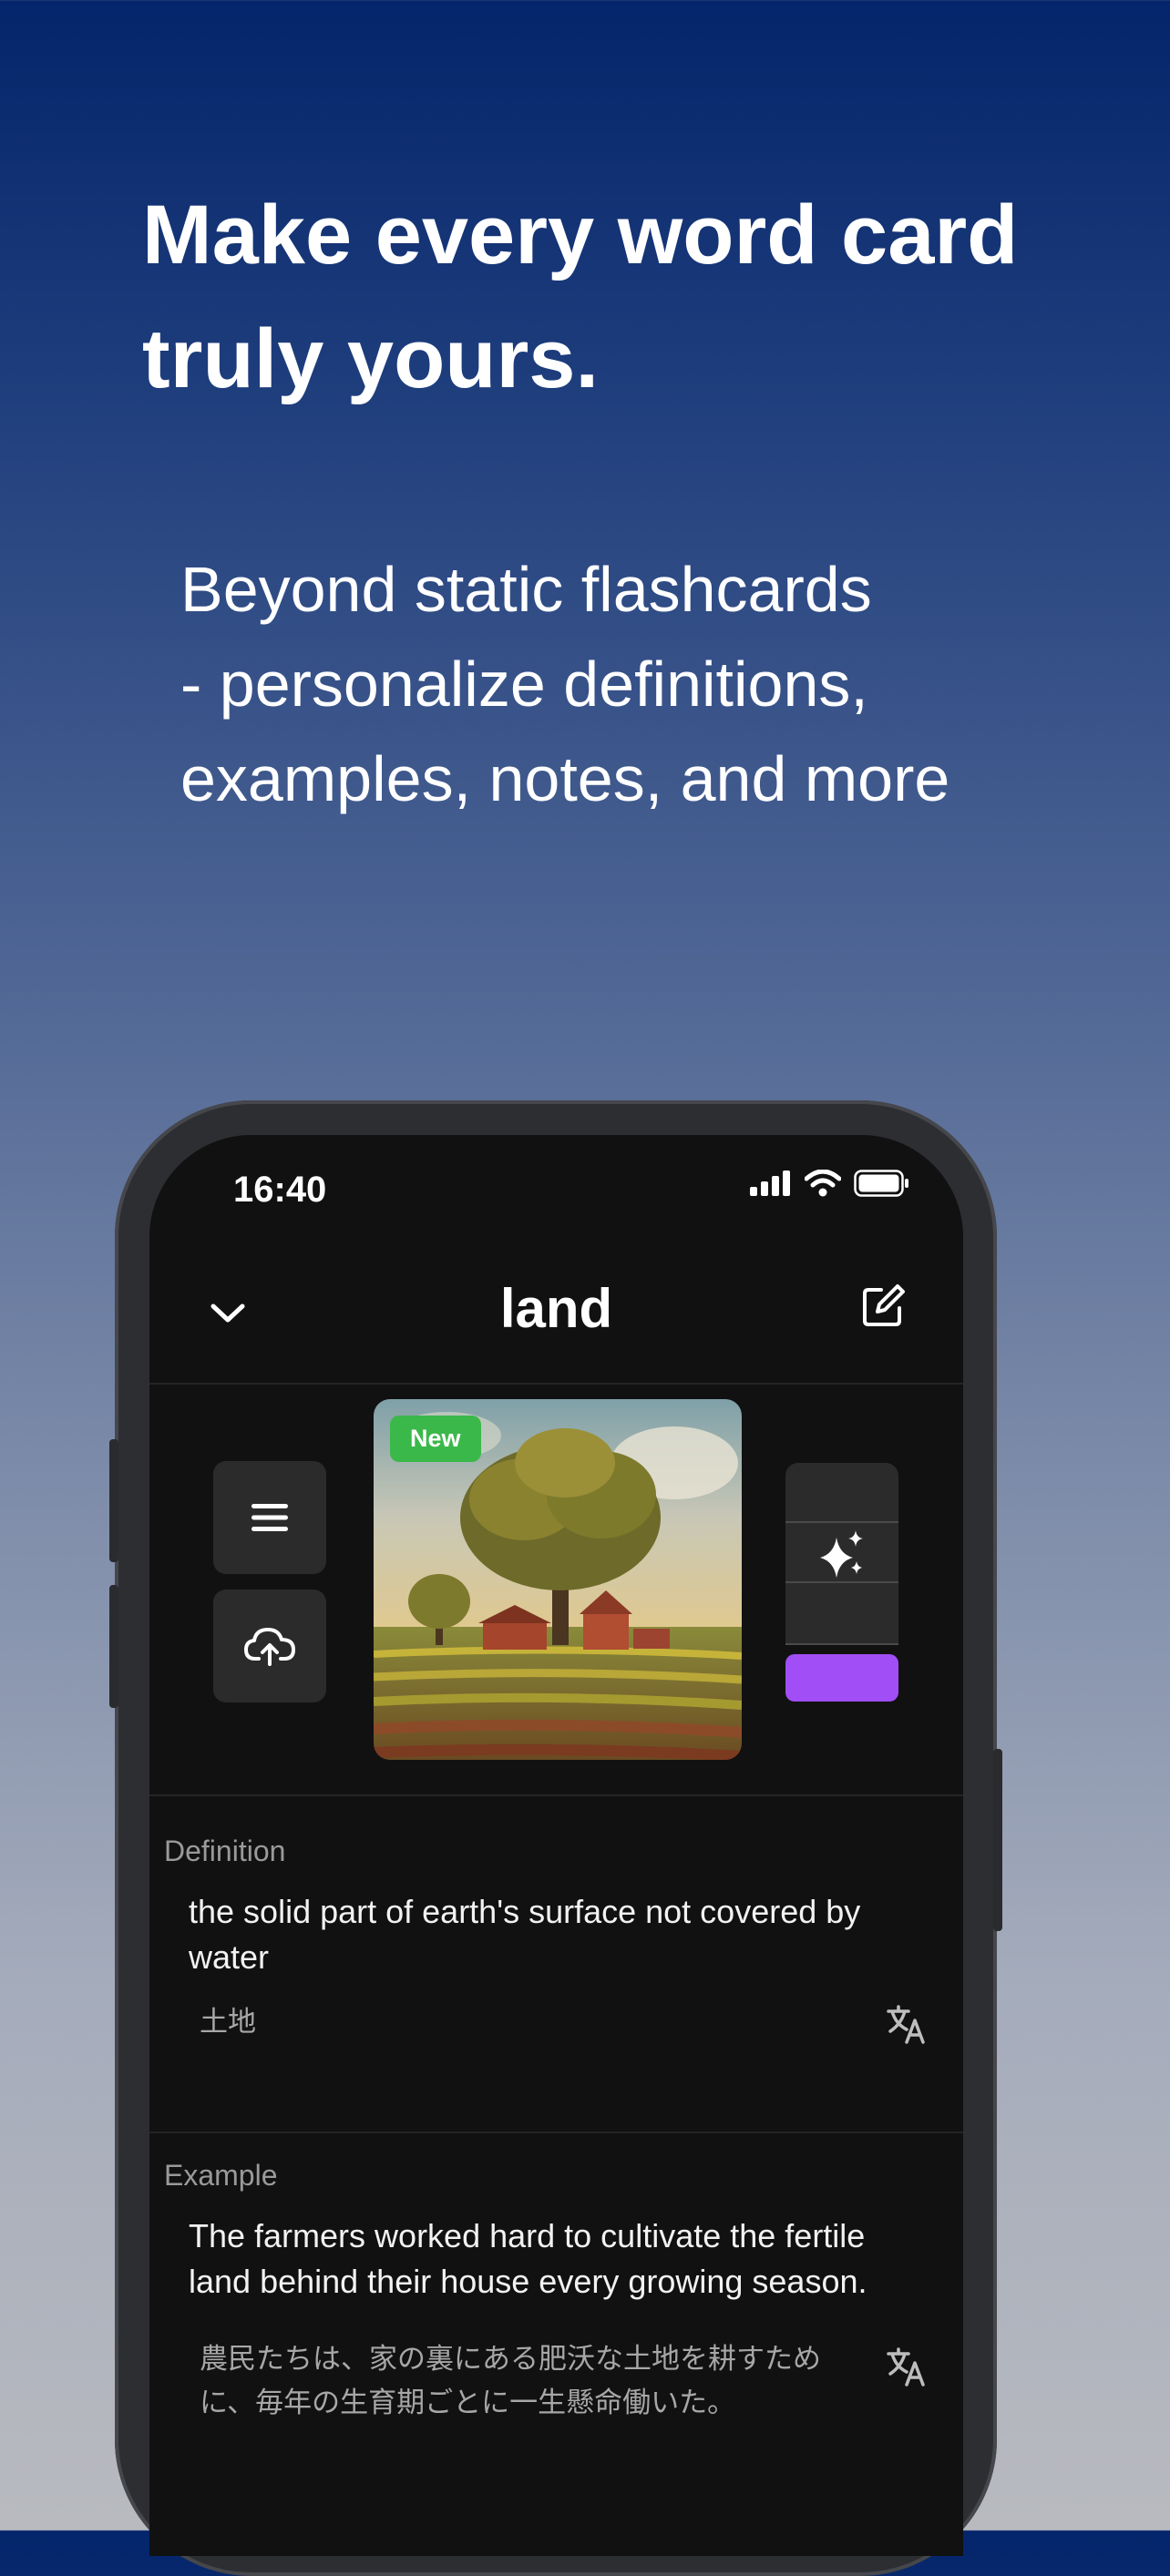  Describe the element at coordinates (556, 1308) in the screenshot. I see `word-title: land` at that location.